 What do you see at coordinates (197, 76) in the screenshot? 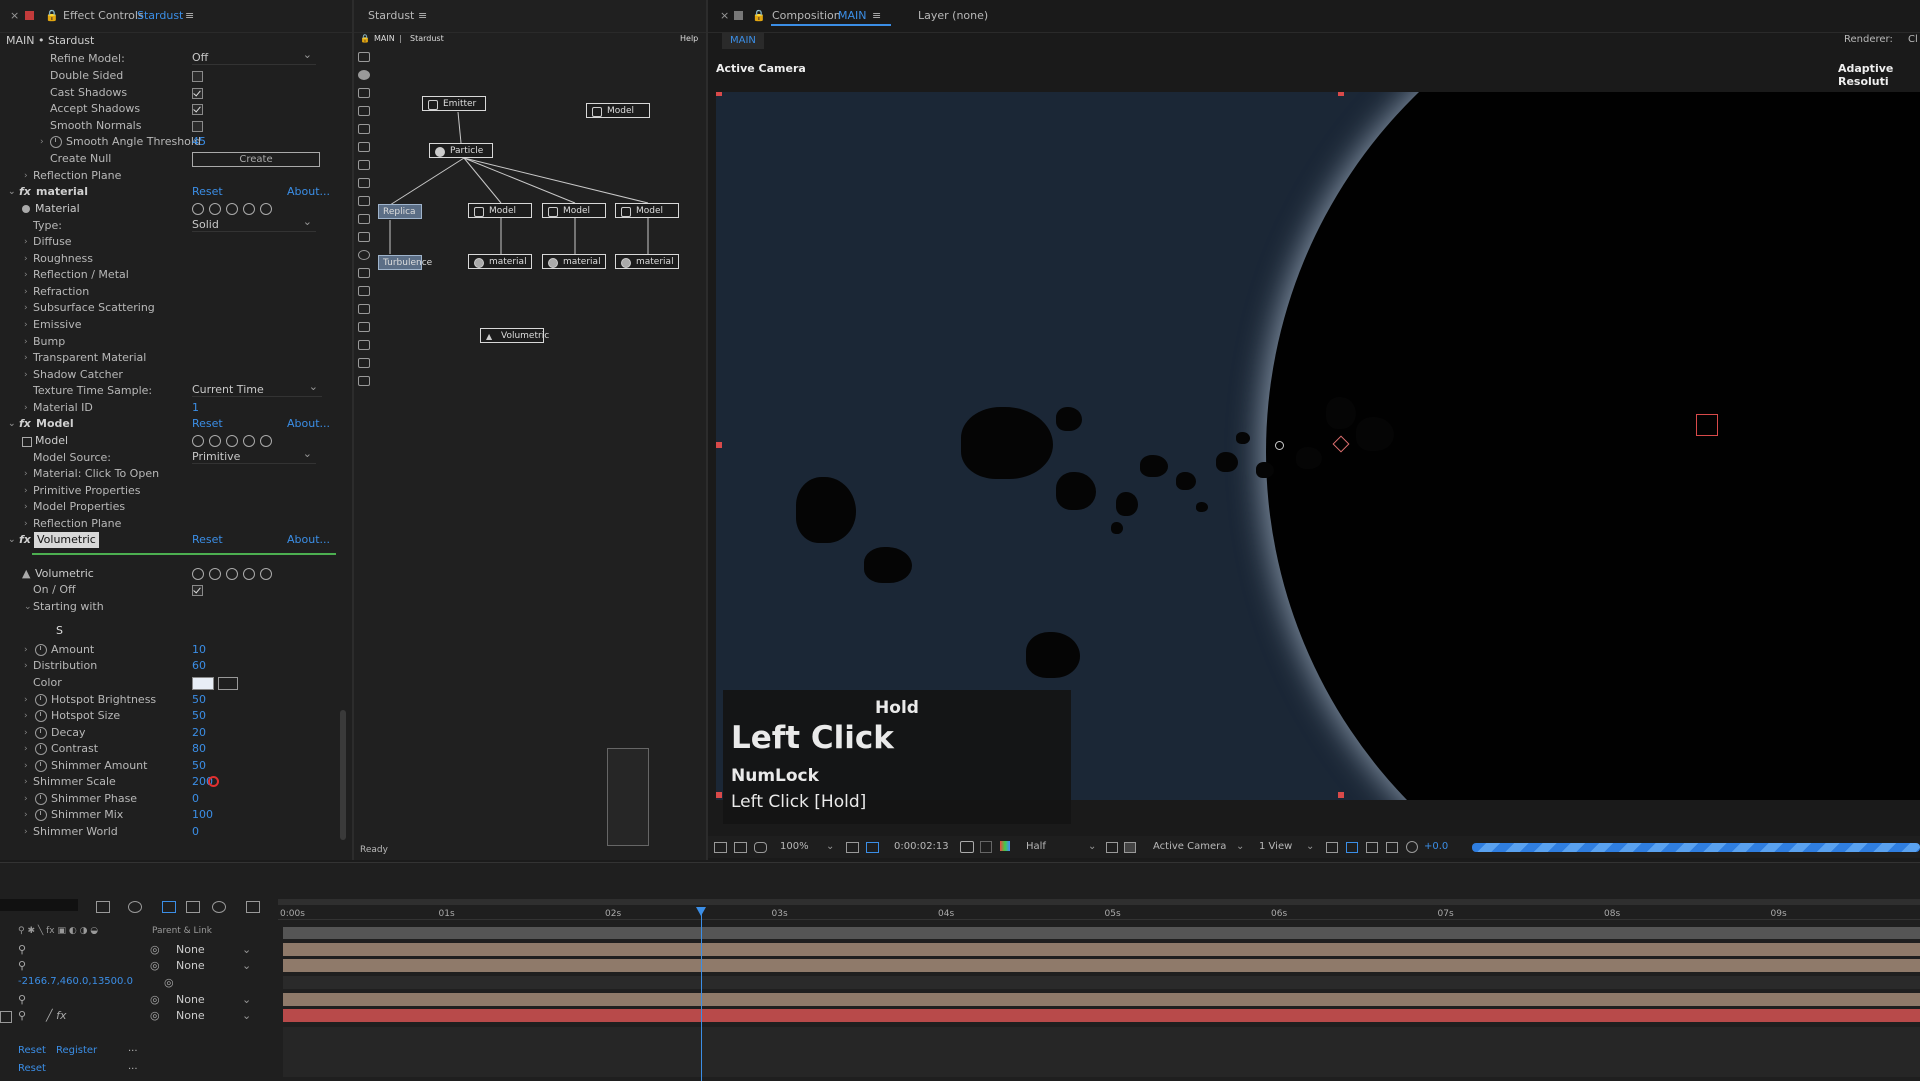
I see `double-sided-checkbox` at bounding box center [197, 76].